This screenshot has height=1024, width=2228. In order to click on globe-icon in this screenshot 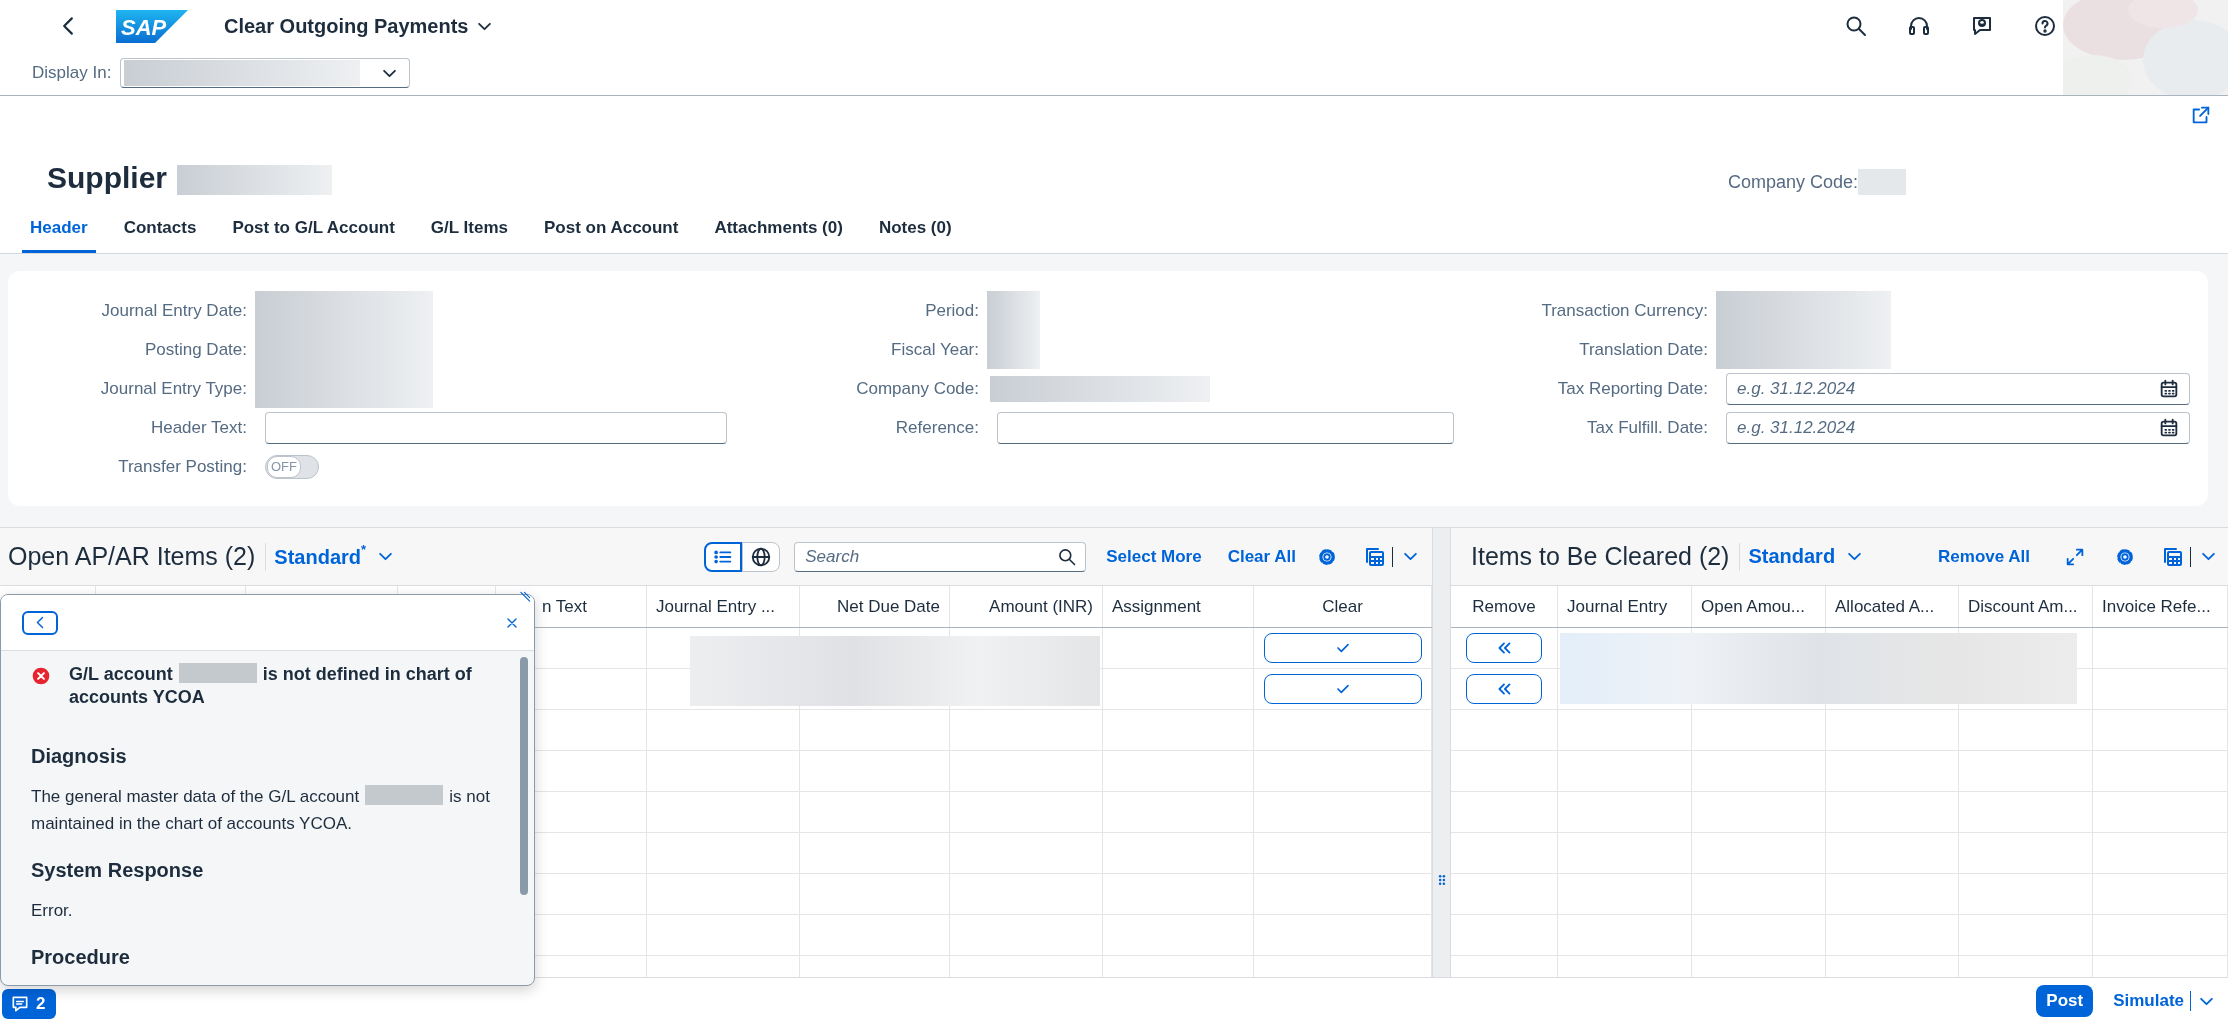, I will do `click(761, 556)`.